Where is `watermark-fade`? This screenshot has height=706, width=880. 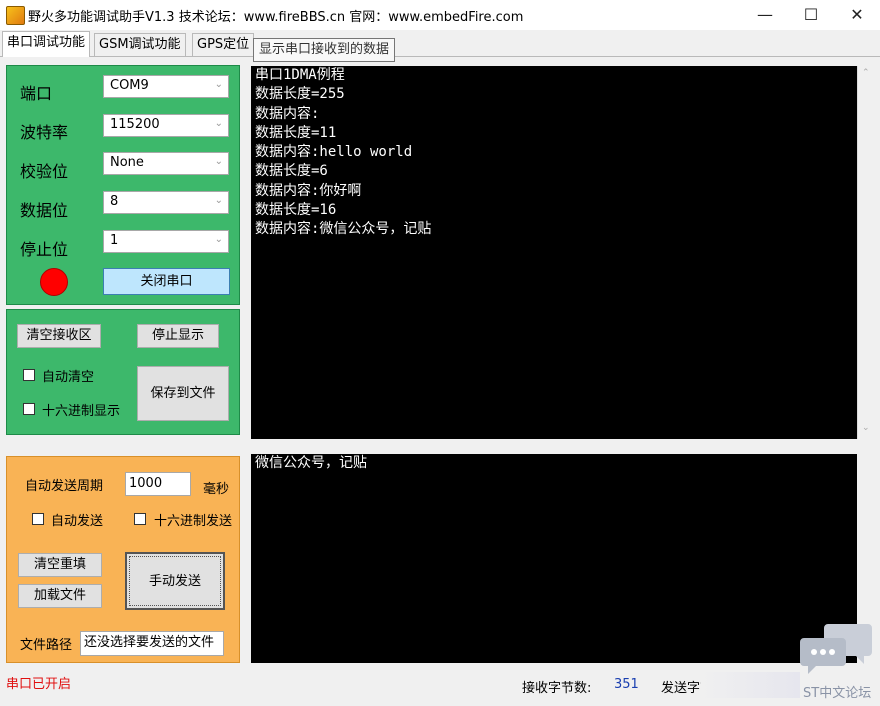 watermark-fade is located at coordinates (750, 685).